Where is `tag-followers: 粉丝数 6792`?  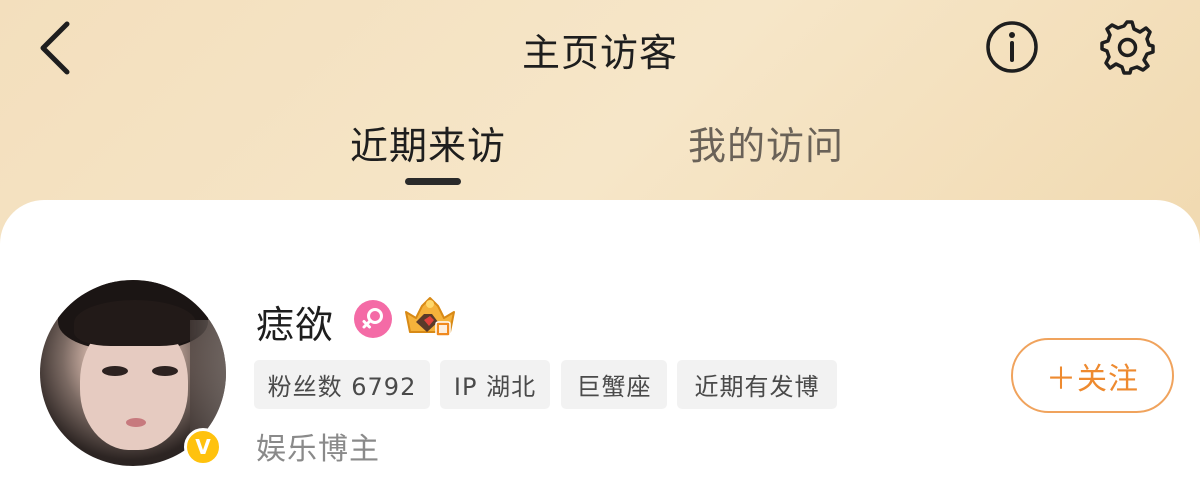
tag-followers: 粉丝数 6792 is located at coordinates (342, 384).